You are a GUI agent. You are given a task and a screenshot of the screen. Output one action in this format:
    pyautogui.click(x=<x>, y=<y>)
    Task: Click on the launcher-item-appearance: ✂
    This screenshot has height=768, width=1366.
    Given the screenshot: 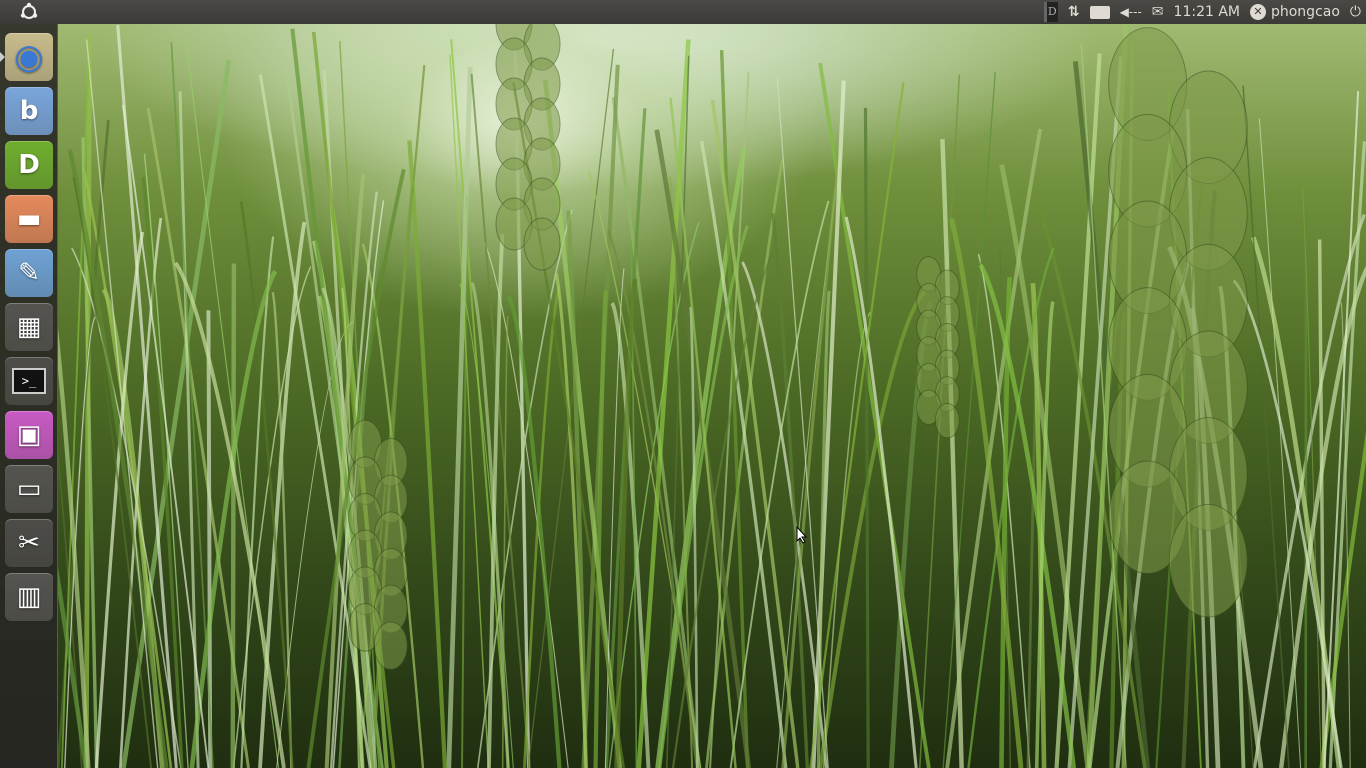 What is the action you would take?
    pyautogui.click(x=29, y=543)
    